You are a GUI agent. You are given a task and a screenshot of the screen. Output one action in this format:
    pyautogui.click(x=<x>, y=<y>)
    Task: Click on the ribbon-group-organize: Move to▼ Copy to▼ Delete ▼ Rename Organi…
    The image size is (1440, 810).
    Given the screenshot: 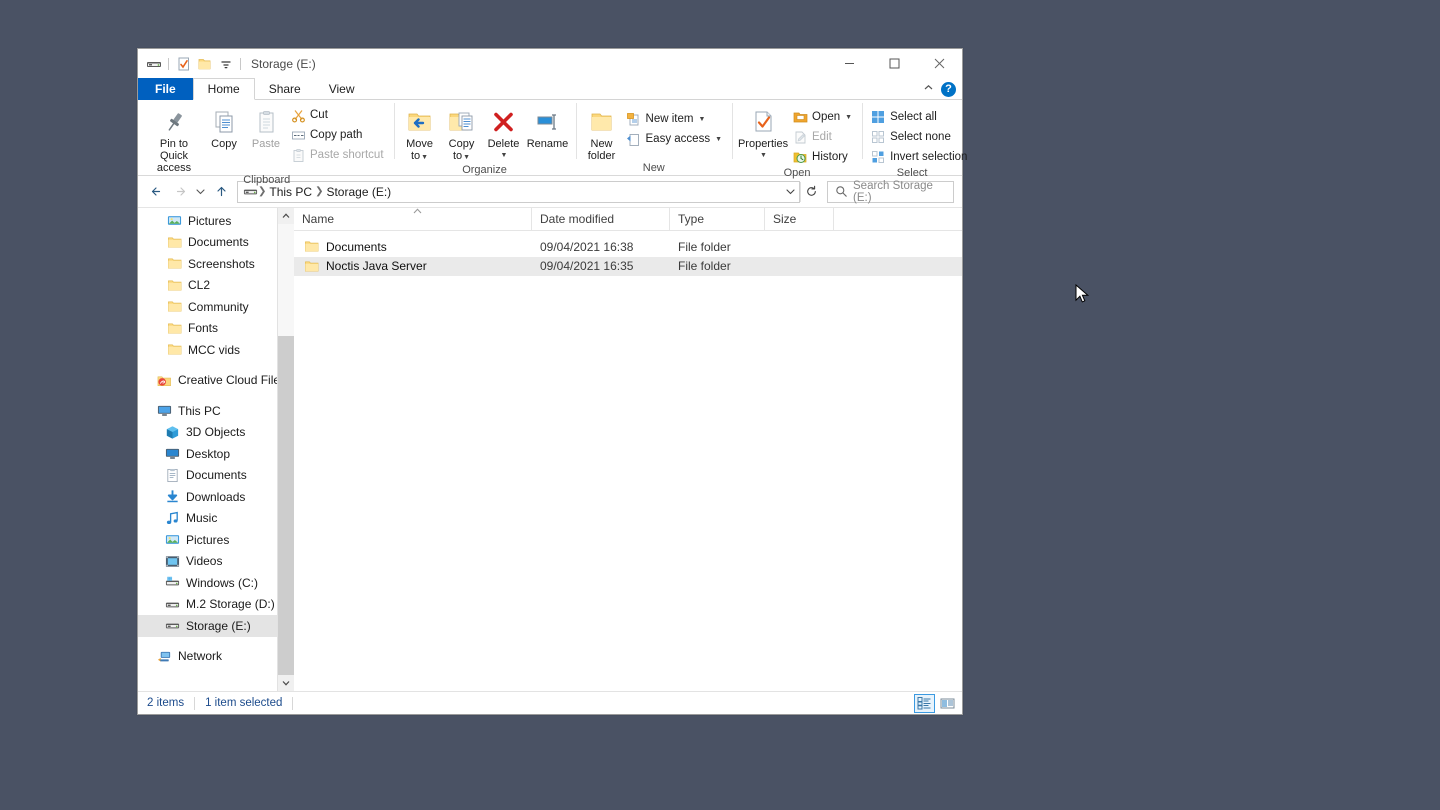 What is the action you would take?
    pyautogui.click(x=484, y=138)
    